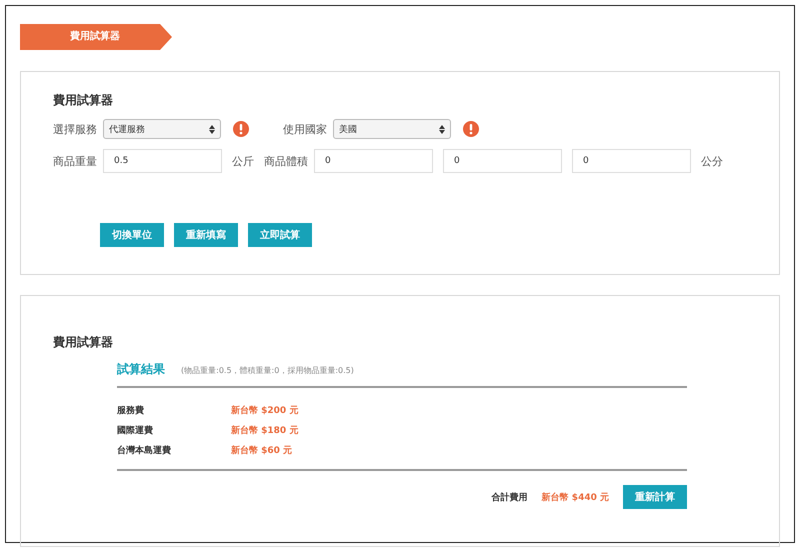 Image resolution: width=800 pixels, height=548 pixels. Describe the element at coordinates (162, 129) in the screenshot. I see `service-select: 代運服務` at that location.